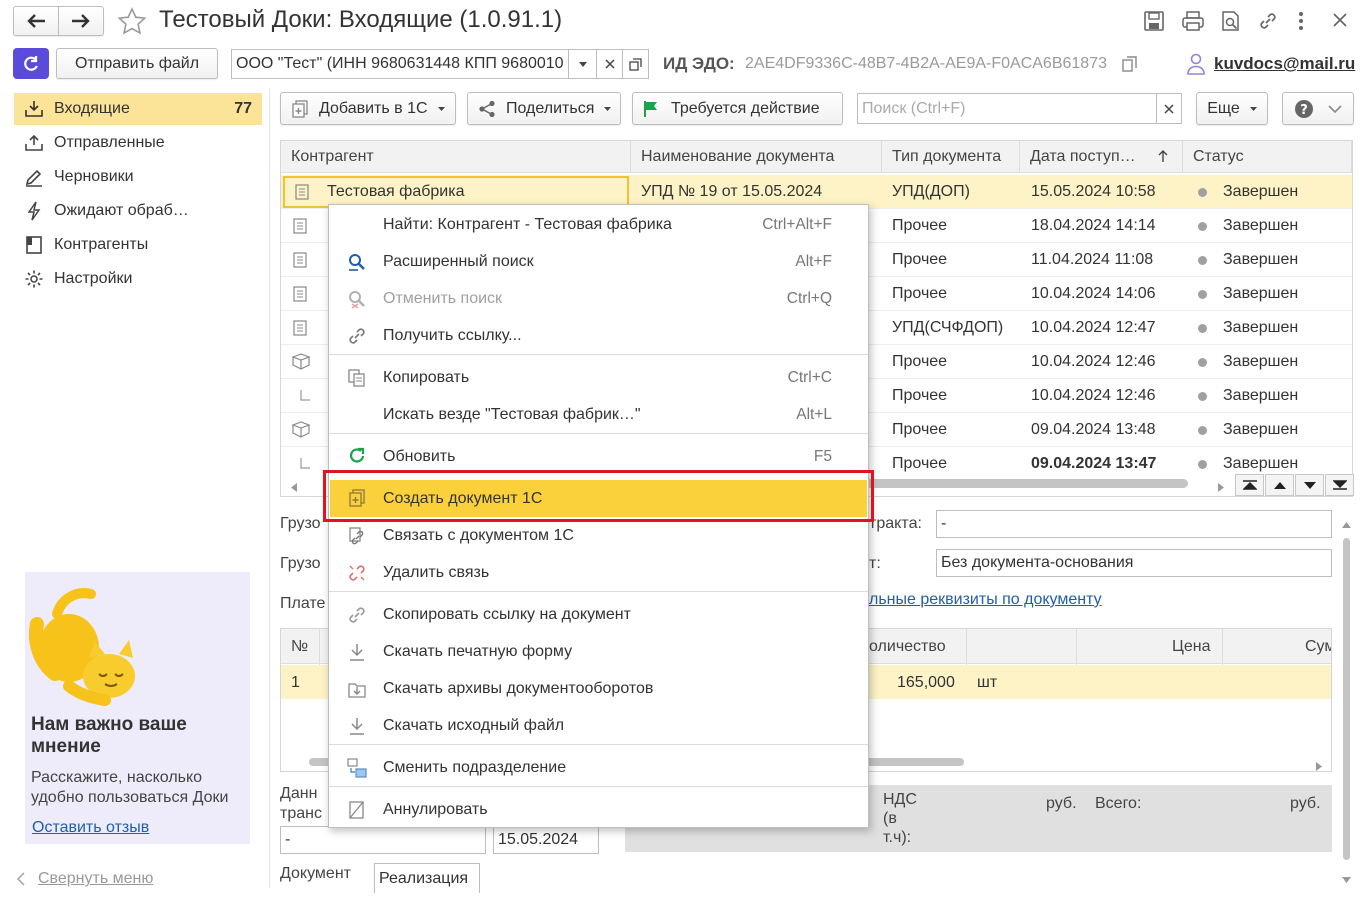 Image resolution: width=1370 pixels, height=901 pixels. I want to click on transport-field: -, so click(383, 840).